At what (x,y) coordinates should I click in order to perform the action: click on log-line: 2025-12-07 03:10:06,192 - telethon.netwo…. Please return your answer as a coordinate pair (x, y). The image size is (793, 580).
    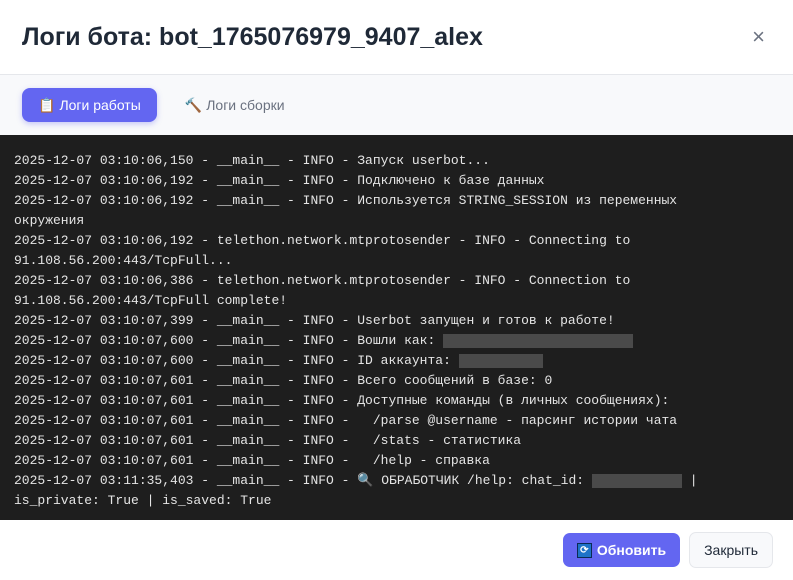
    Looking at the image, I should click on (379, 251).